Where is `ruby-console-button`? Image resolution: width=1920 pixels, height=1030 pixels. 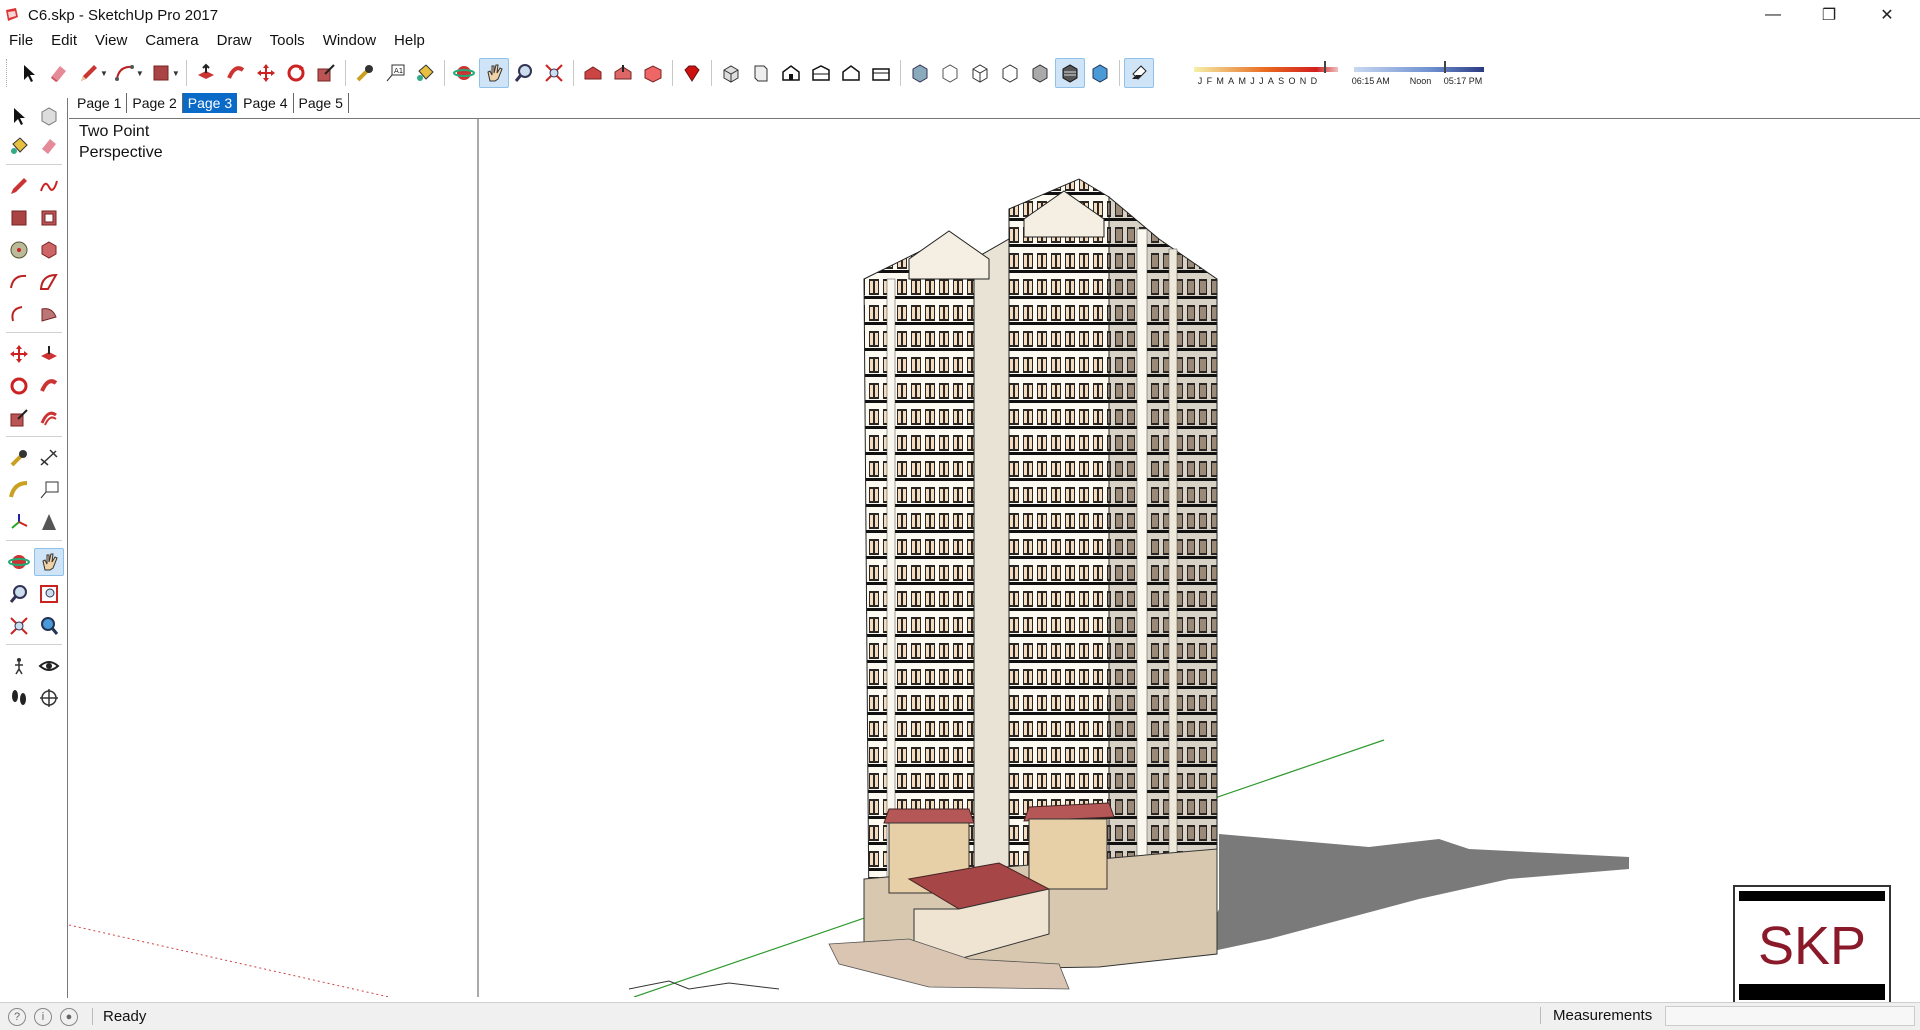
ruby-console-button is located at coordinates (692, 73).